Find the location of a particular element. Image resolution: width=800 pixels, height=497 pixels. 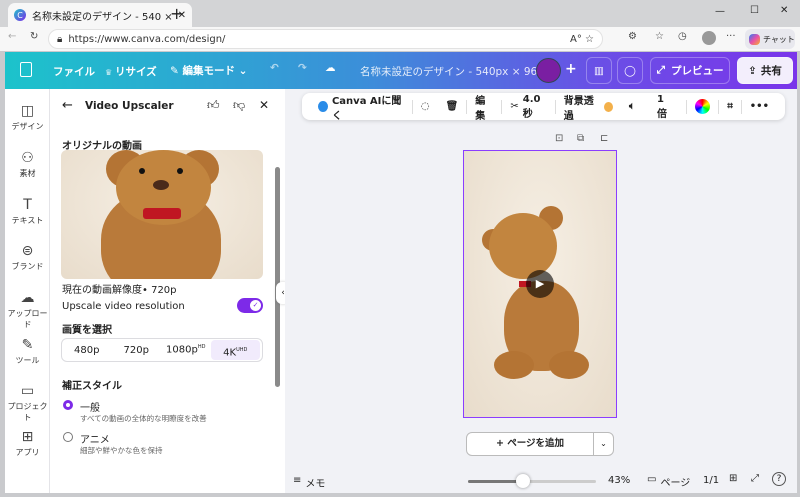

add-page-button-group: + ページを追加 ⌄ is located at coordinates (540, 444).